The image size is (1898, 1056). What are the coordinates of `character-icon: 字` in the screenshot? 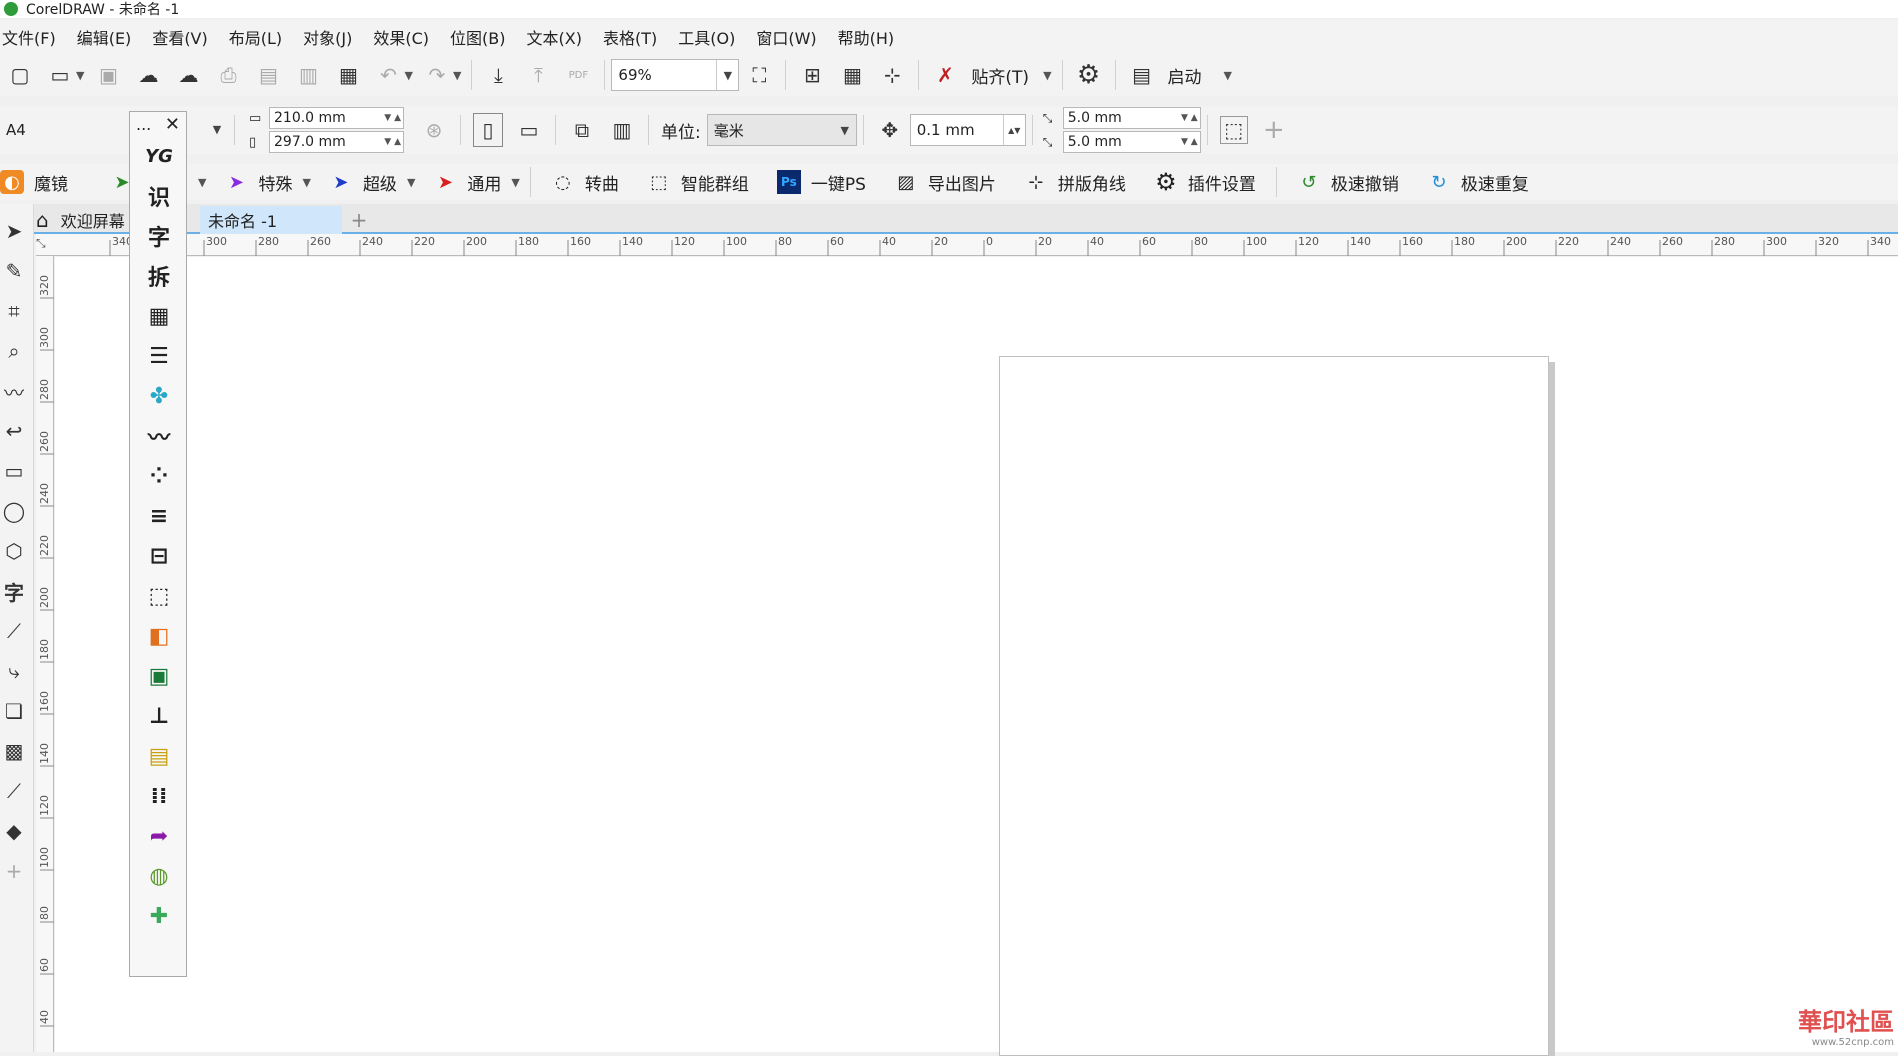 It's located at (159, 236).